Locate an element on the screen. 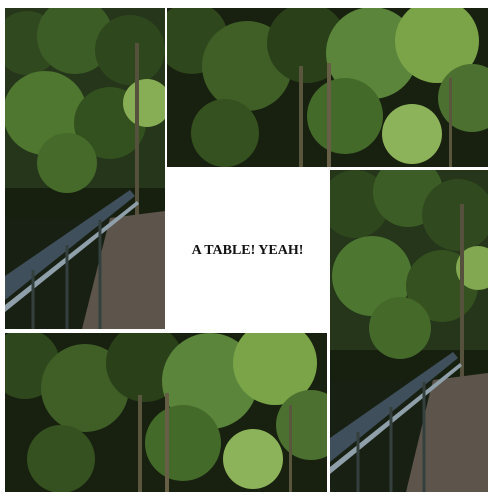 This screenshot has height=497, width=496. center-cell: A TABLE! YEAH! is located at coordinates (247, 250).